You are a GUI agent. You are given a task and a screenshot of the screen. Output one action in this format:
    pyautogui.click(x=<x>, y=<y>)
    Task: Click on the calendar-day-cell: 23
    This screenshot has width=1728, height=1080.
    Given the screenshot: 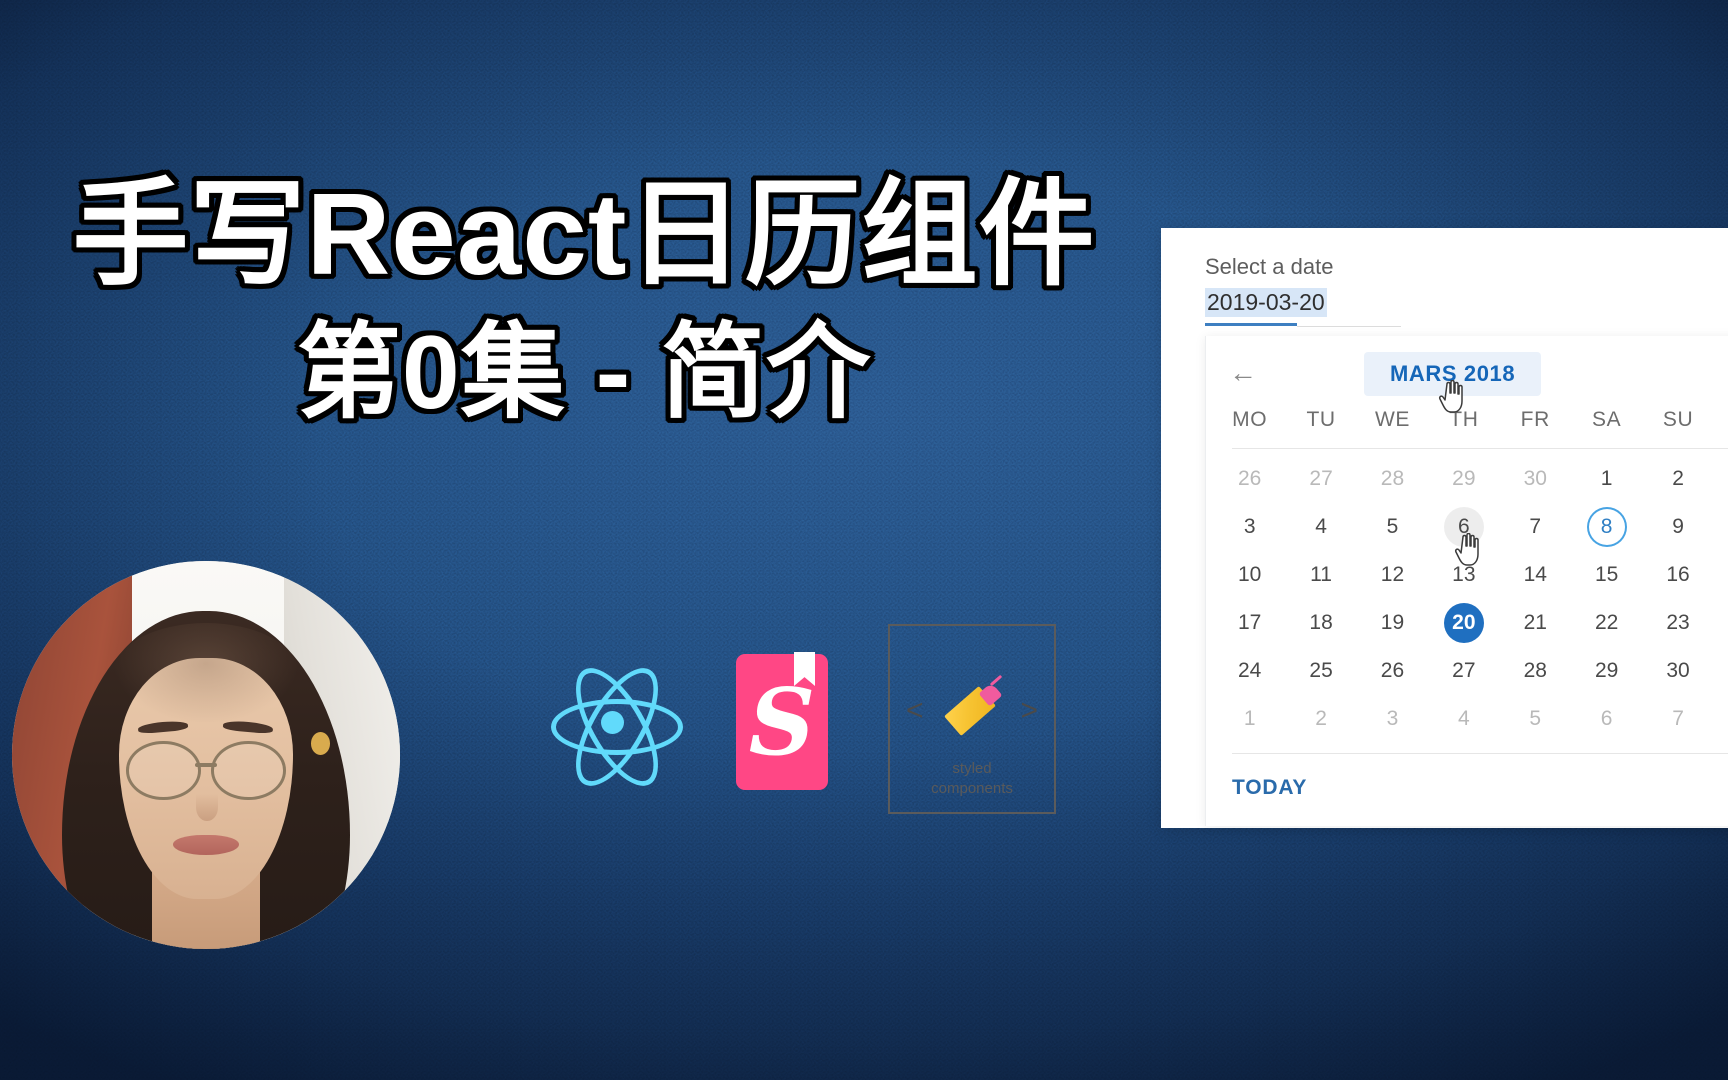 What is the action you would take?
    pyautogui.click(x=1677, y=623)
    